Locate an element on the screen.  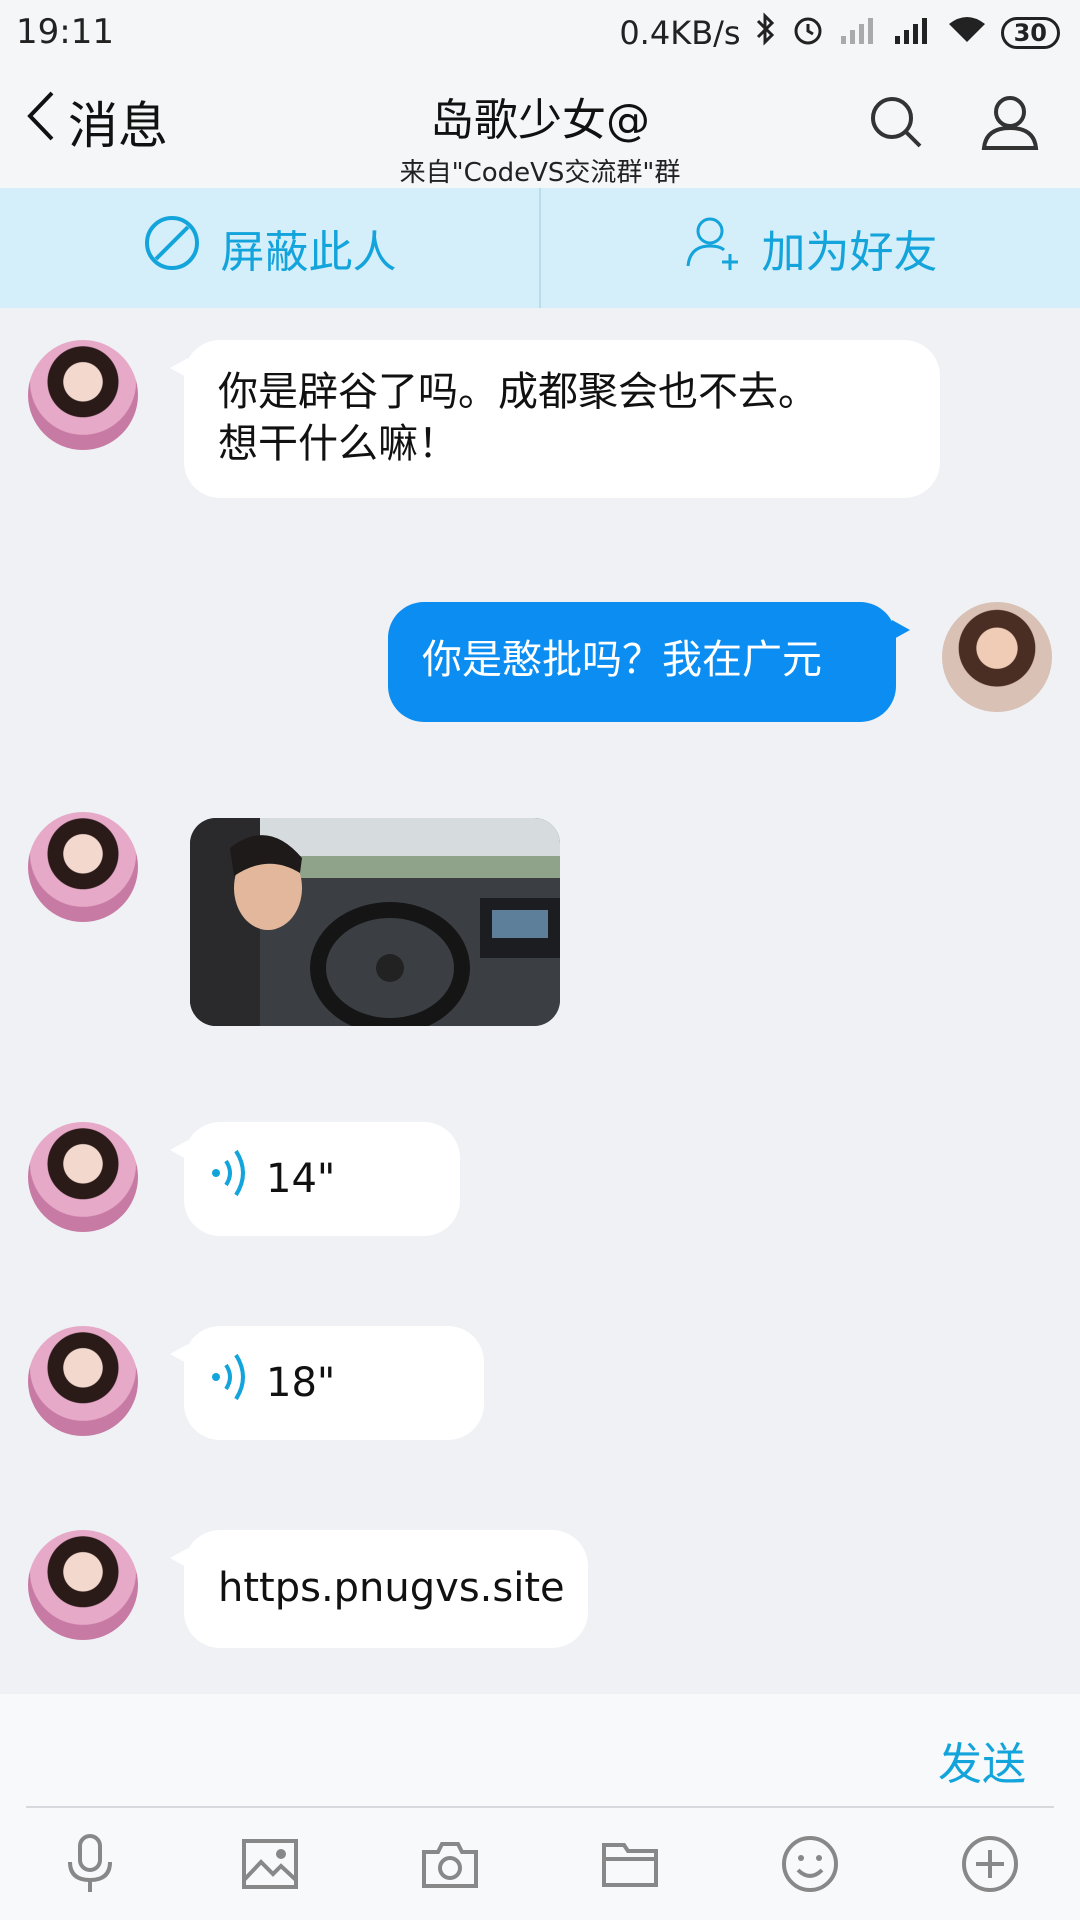
add-friend-button: 加为好友 is located at coordinates (809, 248).